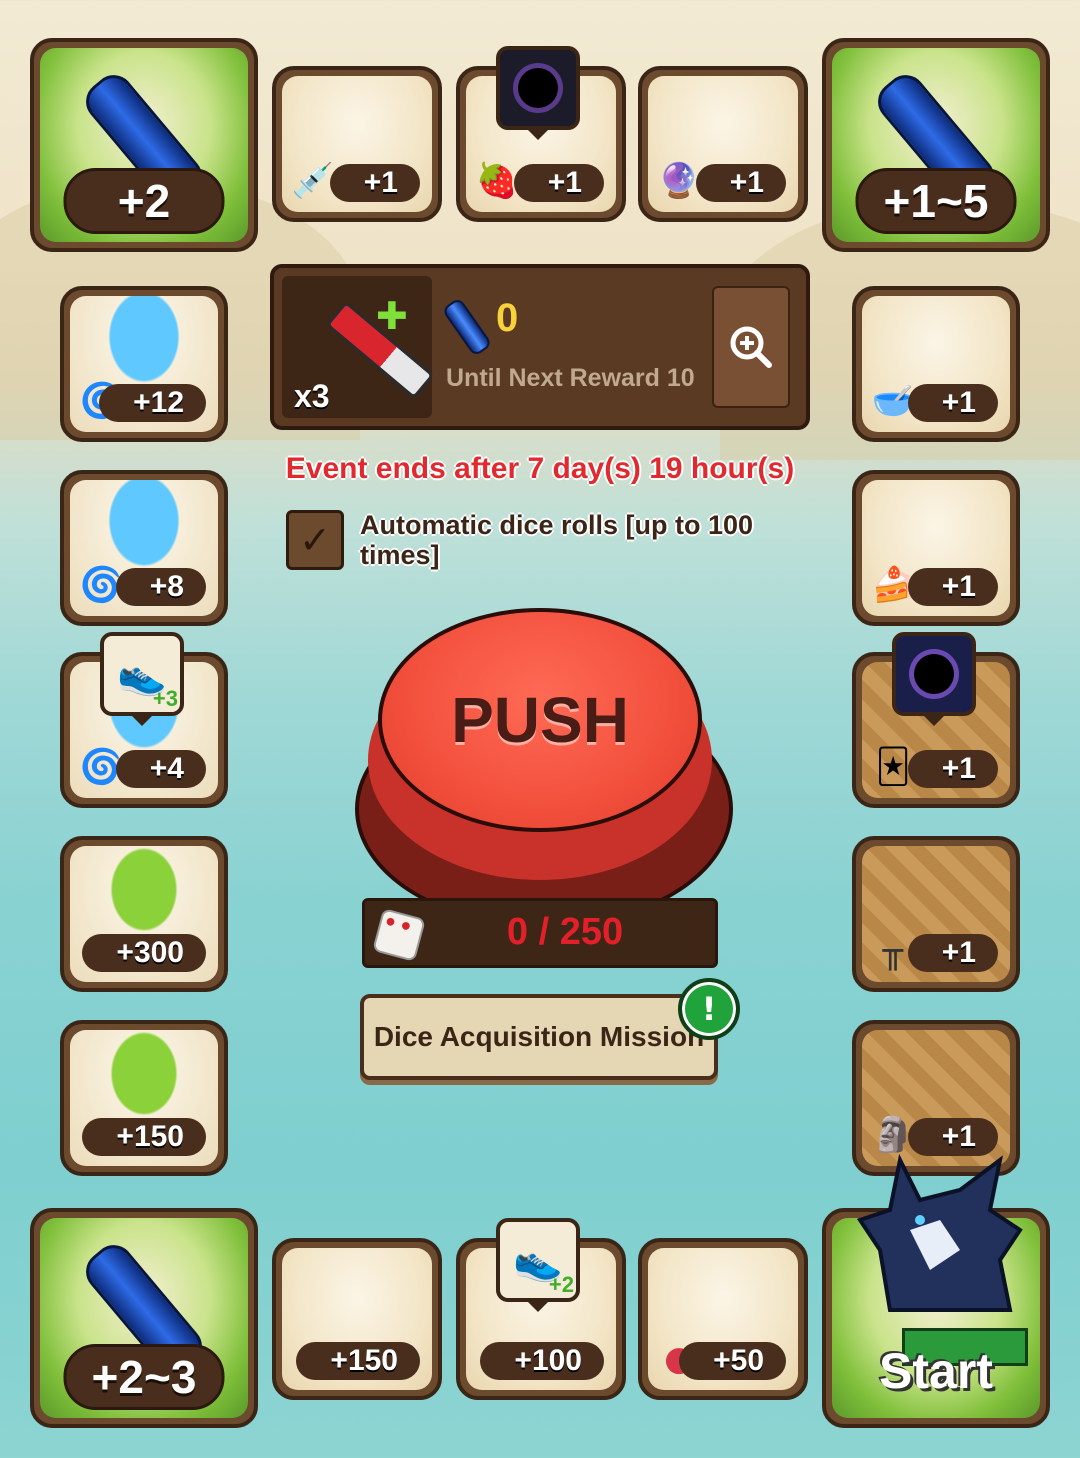 This screenshot has width=1080, height=1458. What do you see at coordinates (507, 318) in the screenshot?
I see `bat-count: 0` at bounding box center [507, 318].